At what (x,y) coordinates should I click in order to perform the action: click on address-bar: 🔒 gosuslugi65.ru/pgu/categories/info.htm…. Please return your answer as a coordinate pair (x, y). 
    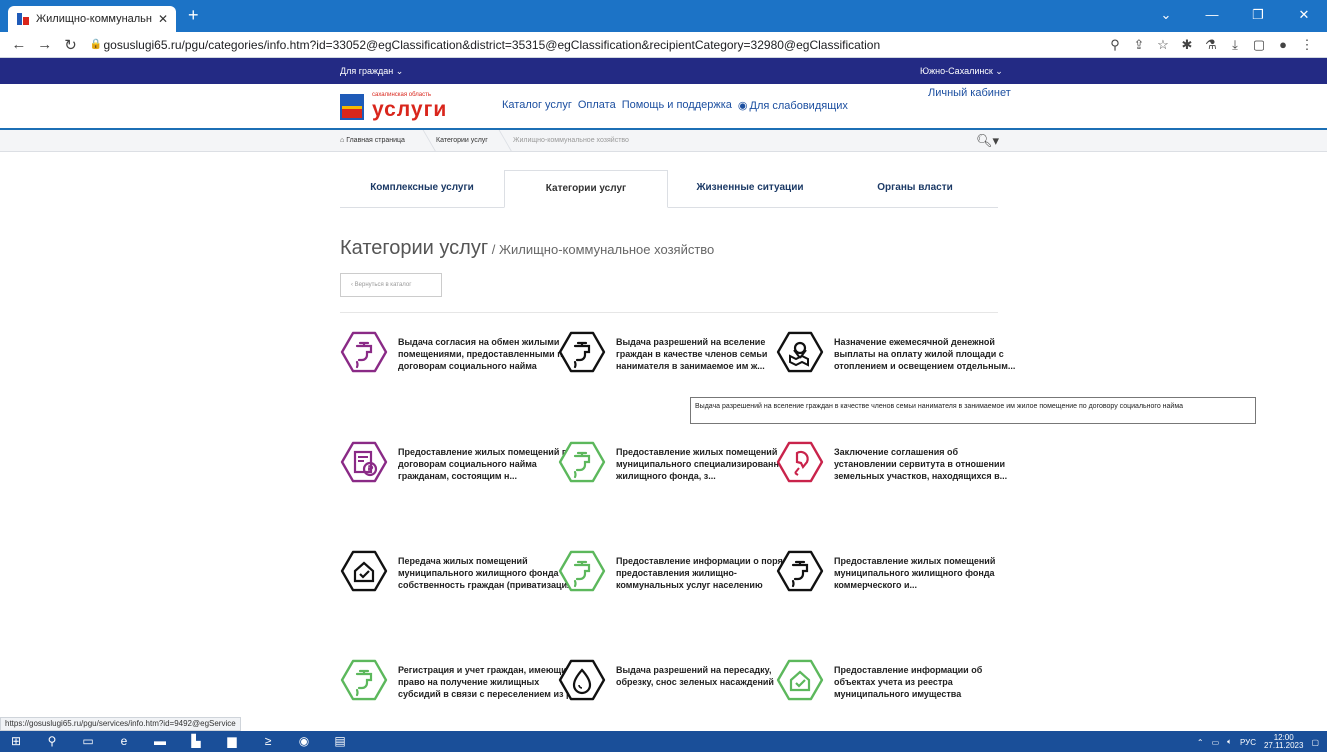
    Looking at the image, I should click on (596, 45).